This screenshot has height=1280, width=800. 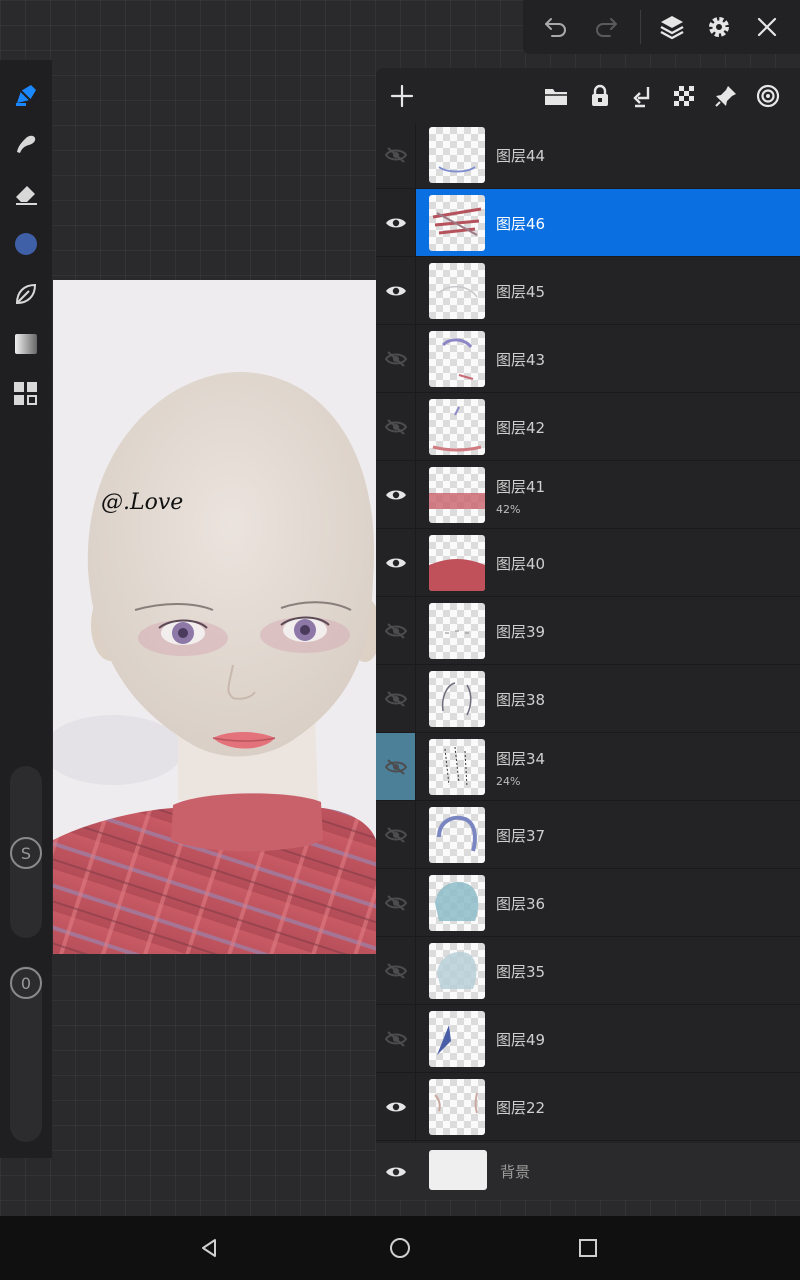 I want to click on opacity-knob-label: 0, so click(x=26, y=983).